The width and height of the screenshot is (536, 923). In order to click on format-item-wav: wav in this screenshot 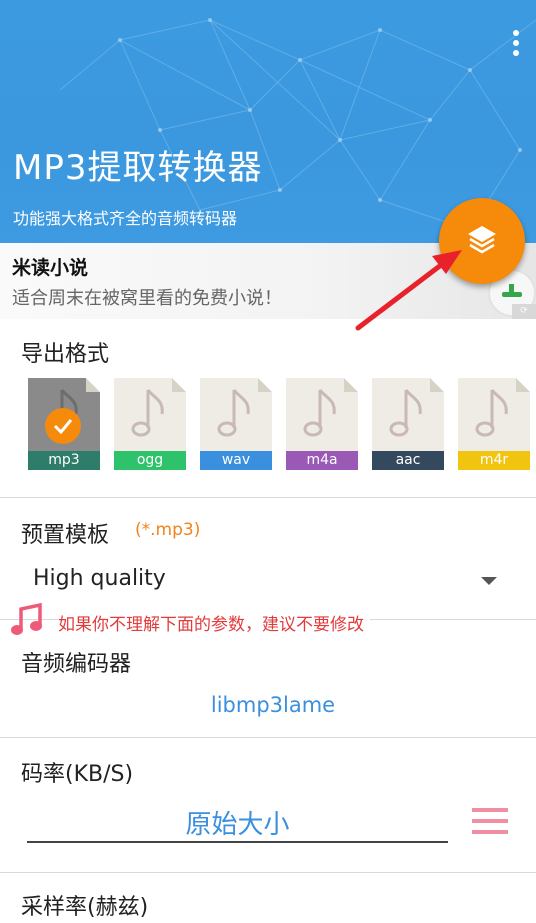, I will do `click(236, 424)`.